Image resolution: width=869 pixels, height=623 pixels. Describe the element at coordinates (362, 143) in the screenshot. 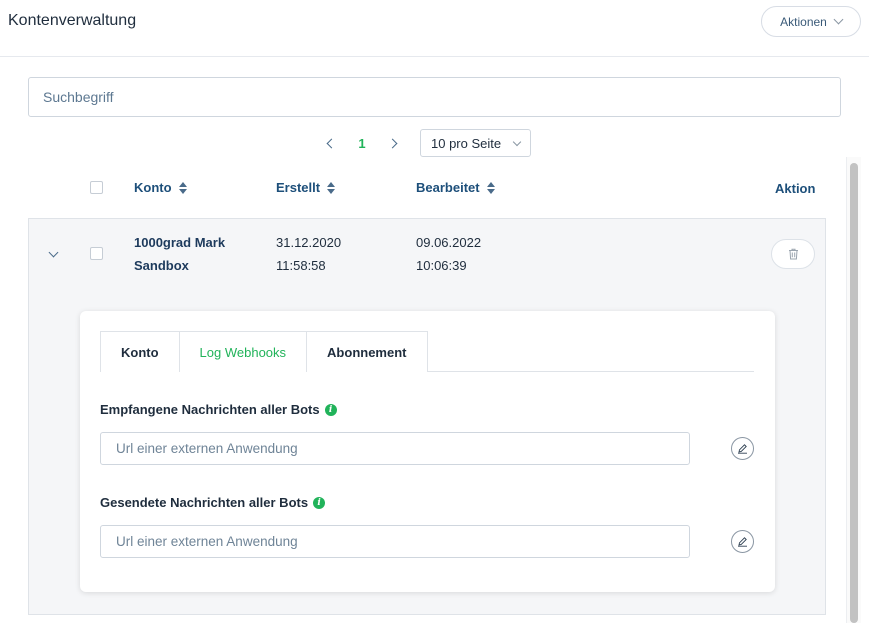

I see `page-number-current: 1` at that location.